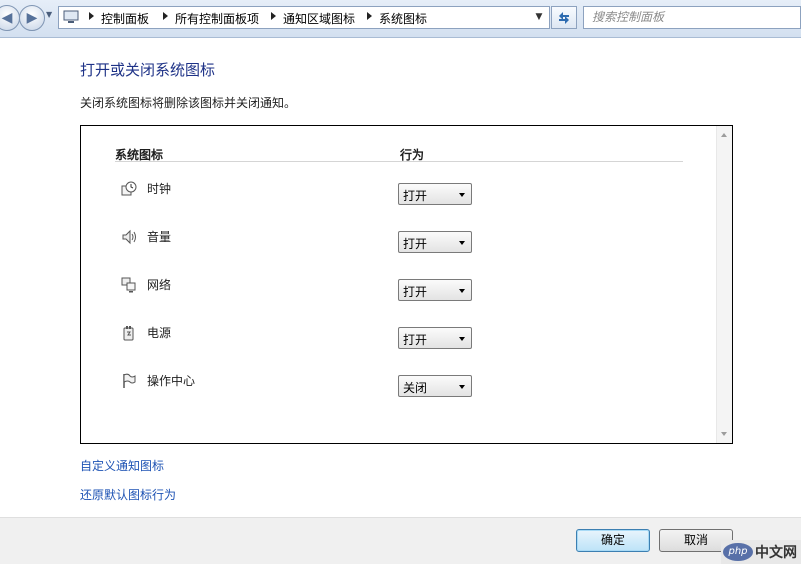 Image resolution: width=801 pixels, height=564 pixels. I want to click on action-center-behavior-select: 关闭, so click(435, 386).